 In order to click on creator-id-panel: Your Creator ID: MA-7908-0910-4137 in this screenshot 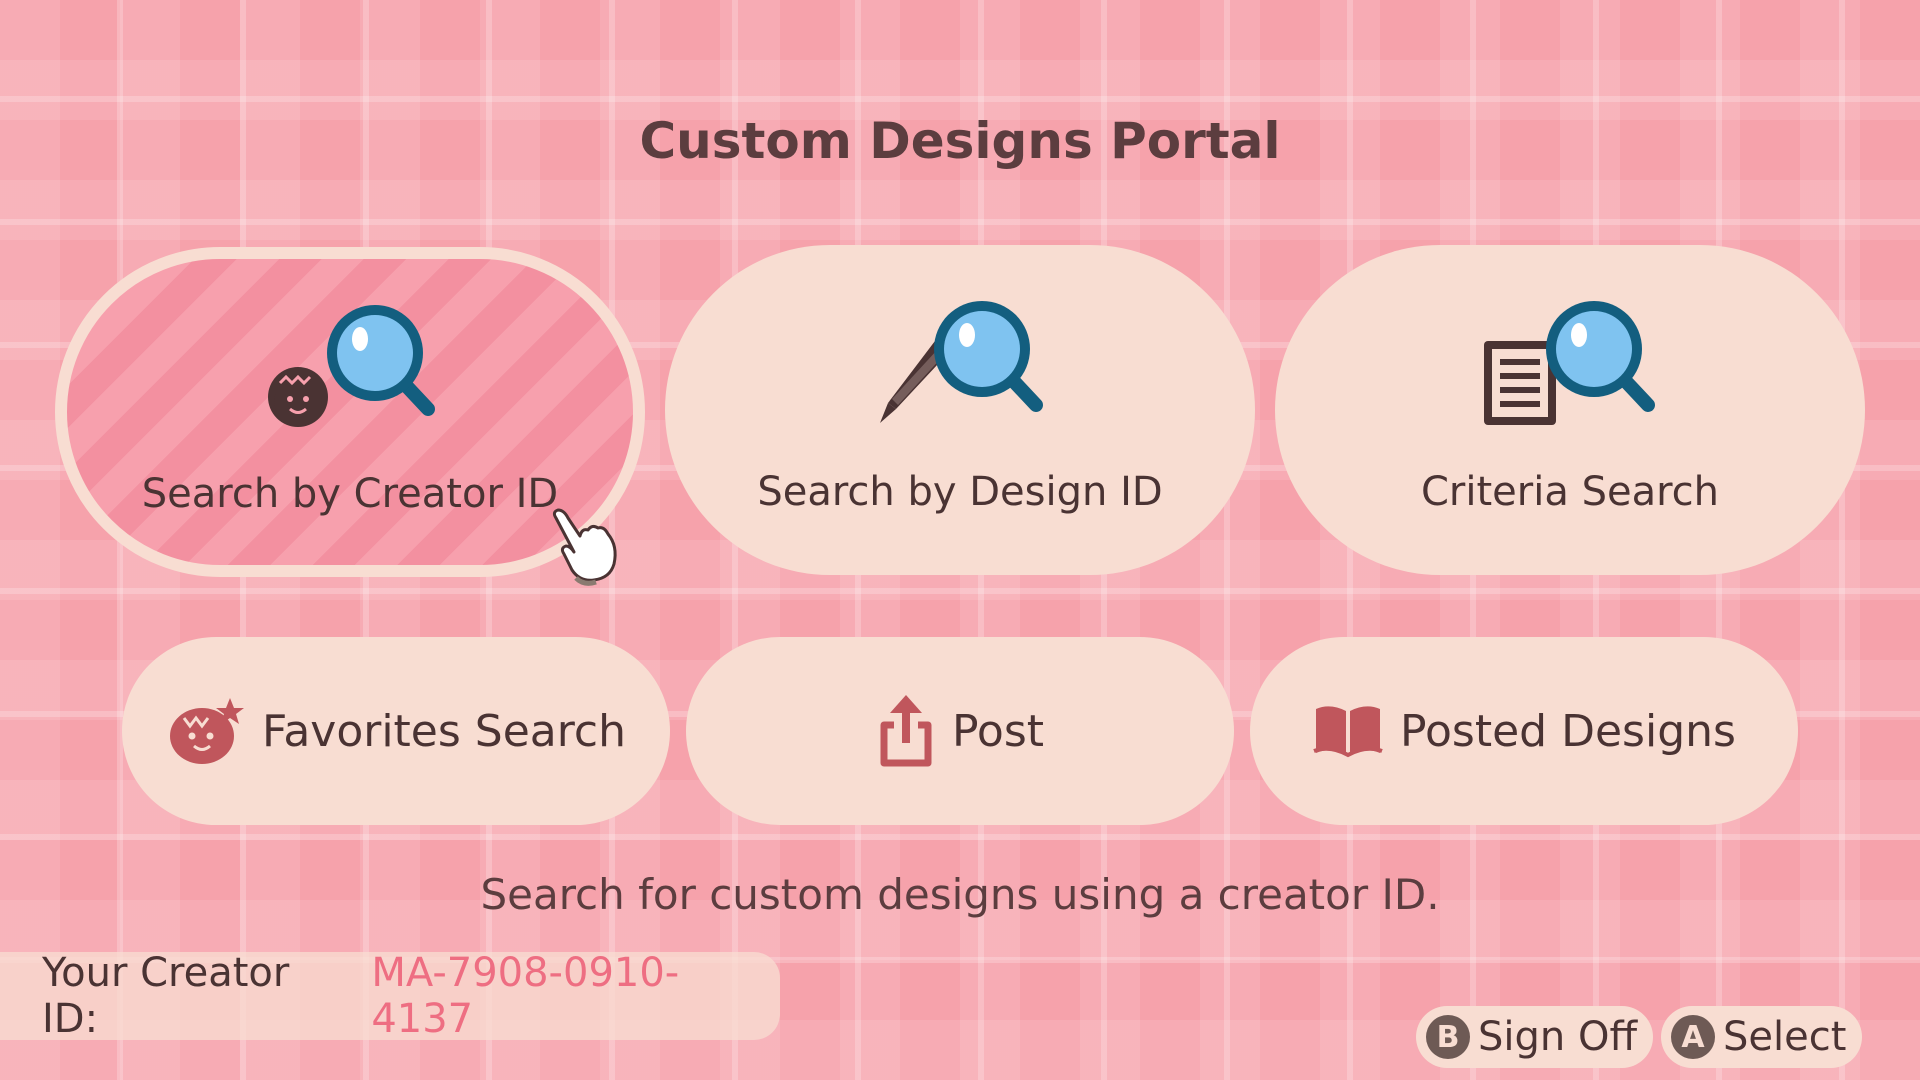, I will do `click(390, 996)`.